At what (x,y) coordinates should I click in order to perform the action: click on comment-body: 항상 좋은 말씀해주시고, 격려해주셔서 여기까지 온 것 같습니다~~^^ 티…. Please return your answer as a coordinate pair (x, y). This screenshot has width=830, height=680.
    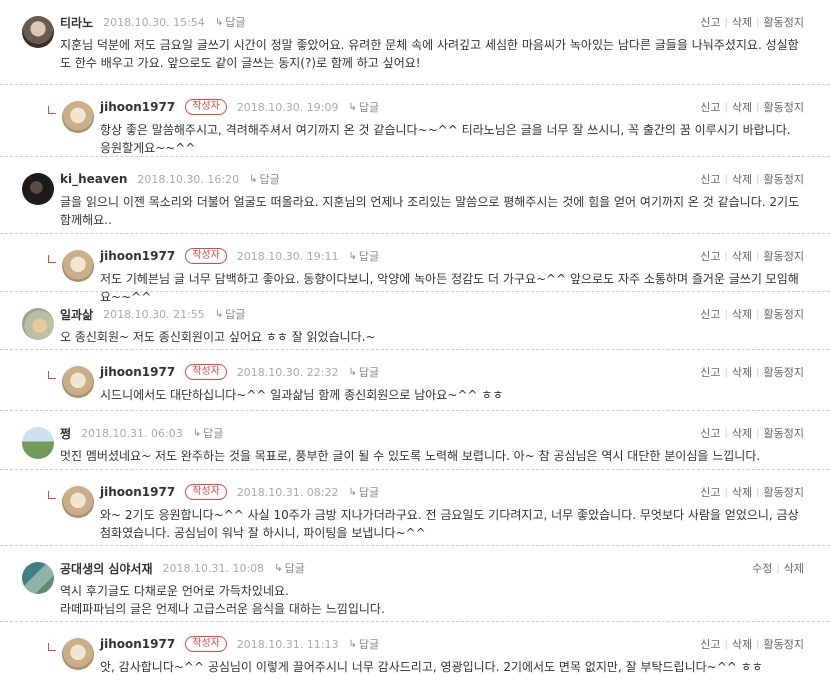
    Looking at the image, I should click on (445, 139).